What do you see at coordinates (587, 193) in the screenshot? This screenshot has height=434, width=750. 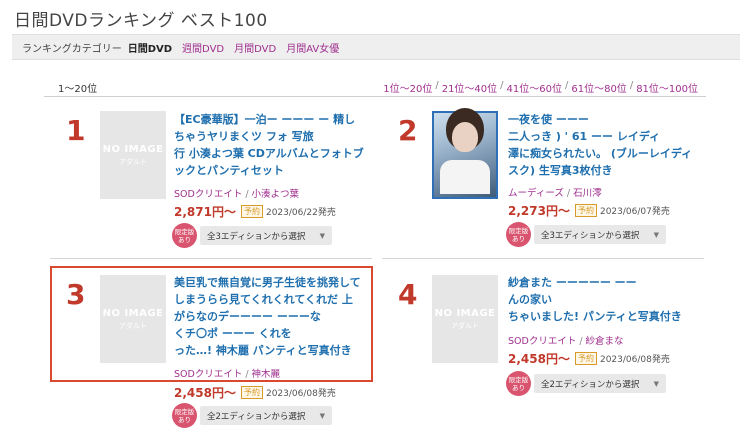 I see `performer-link: 石川澪` at bounding box center [587, 193].